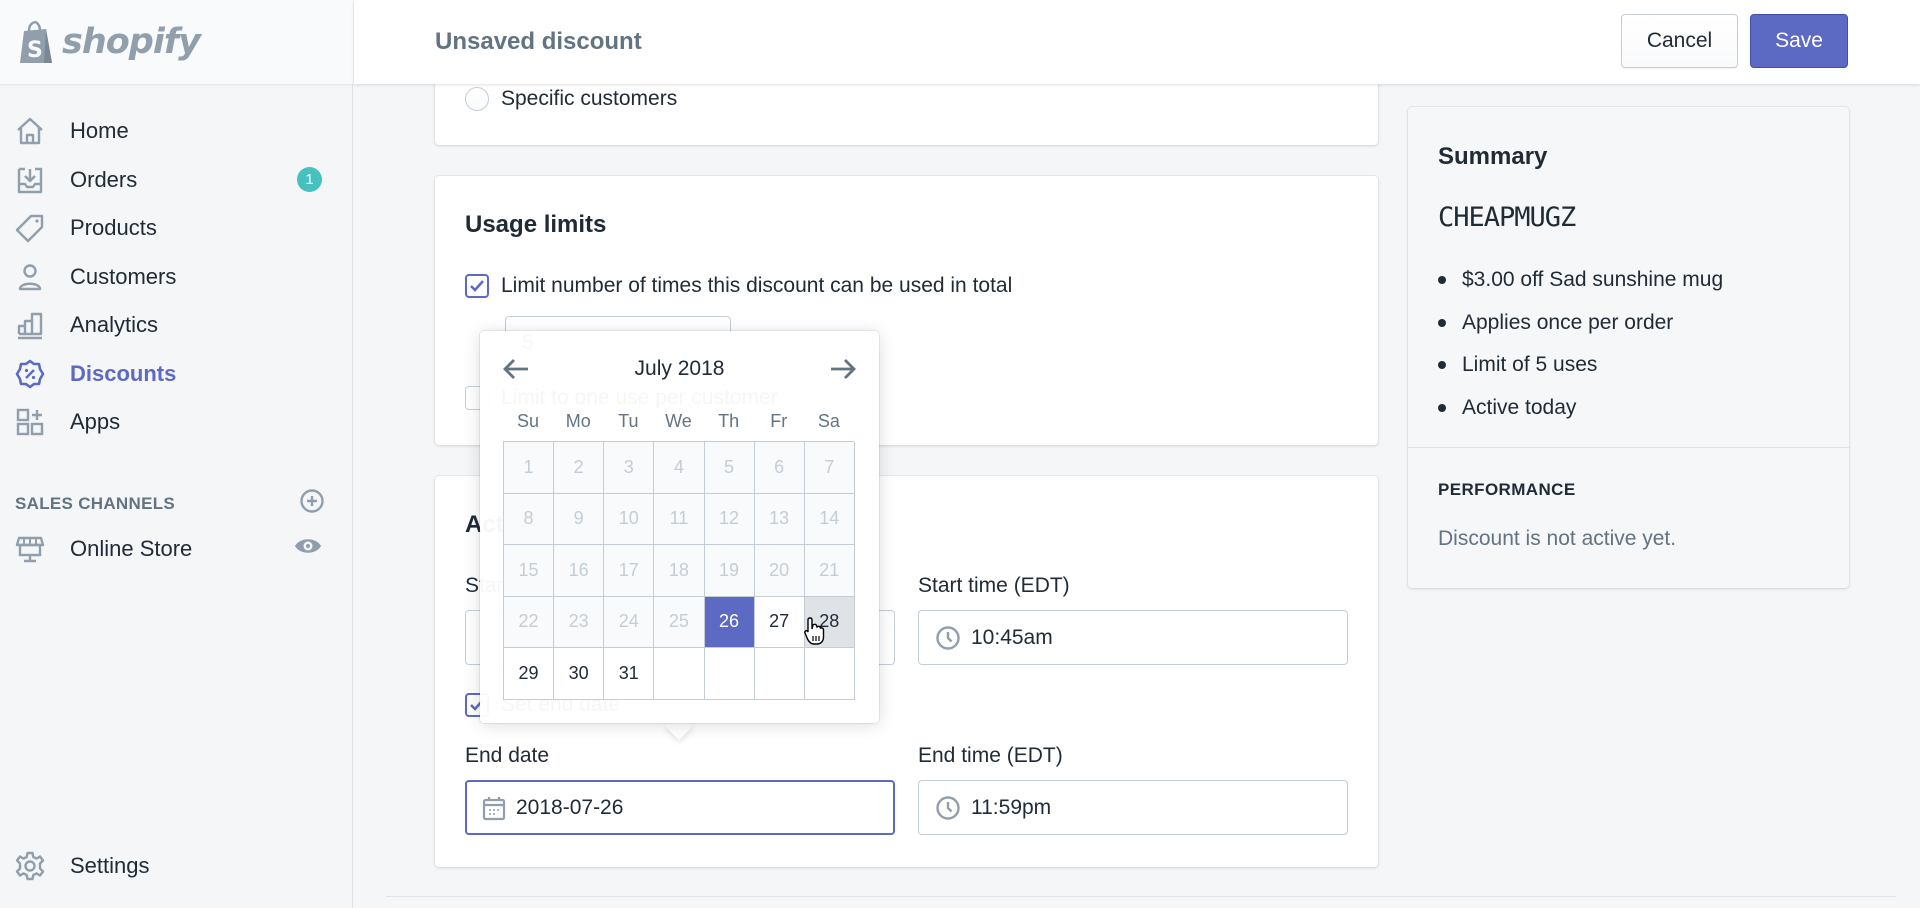 The image size is (1920, 908). I want to click on calendar-day-30: 30, so click(579, 674).